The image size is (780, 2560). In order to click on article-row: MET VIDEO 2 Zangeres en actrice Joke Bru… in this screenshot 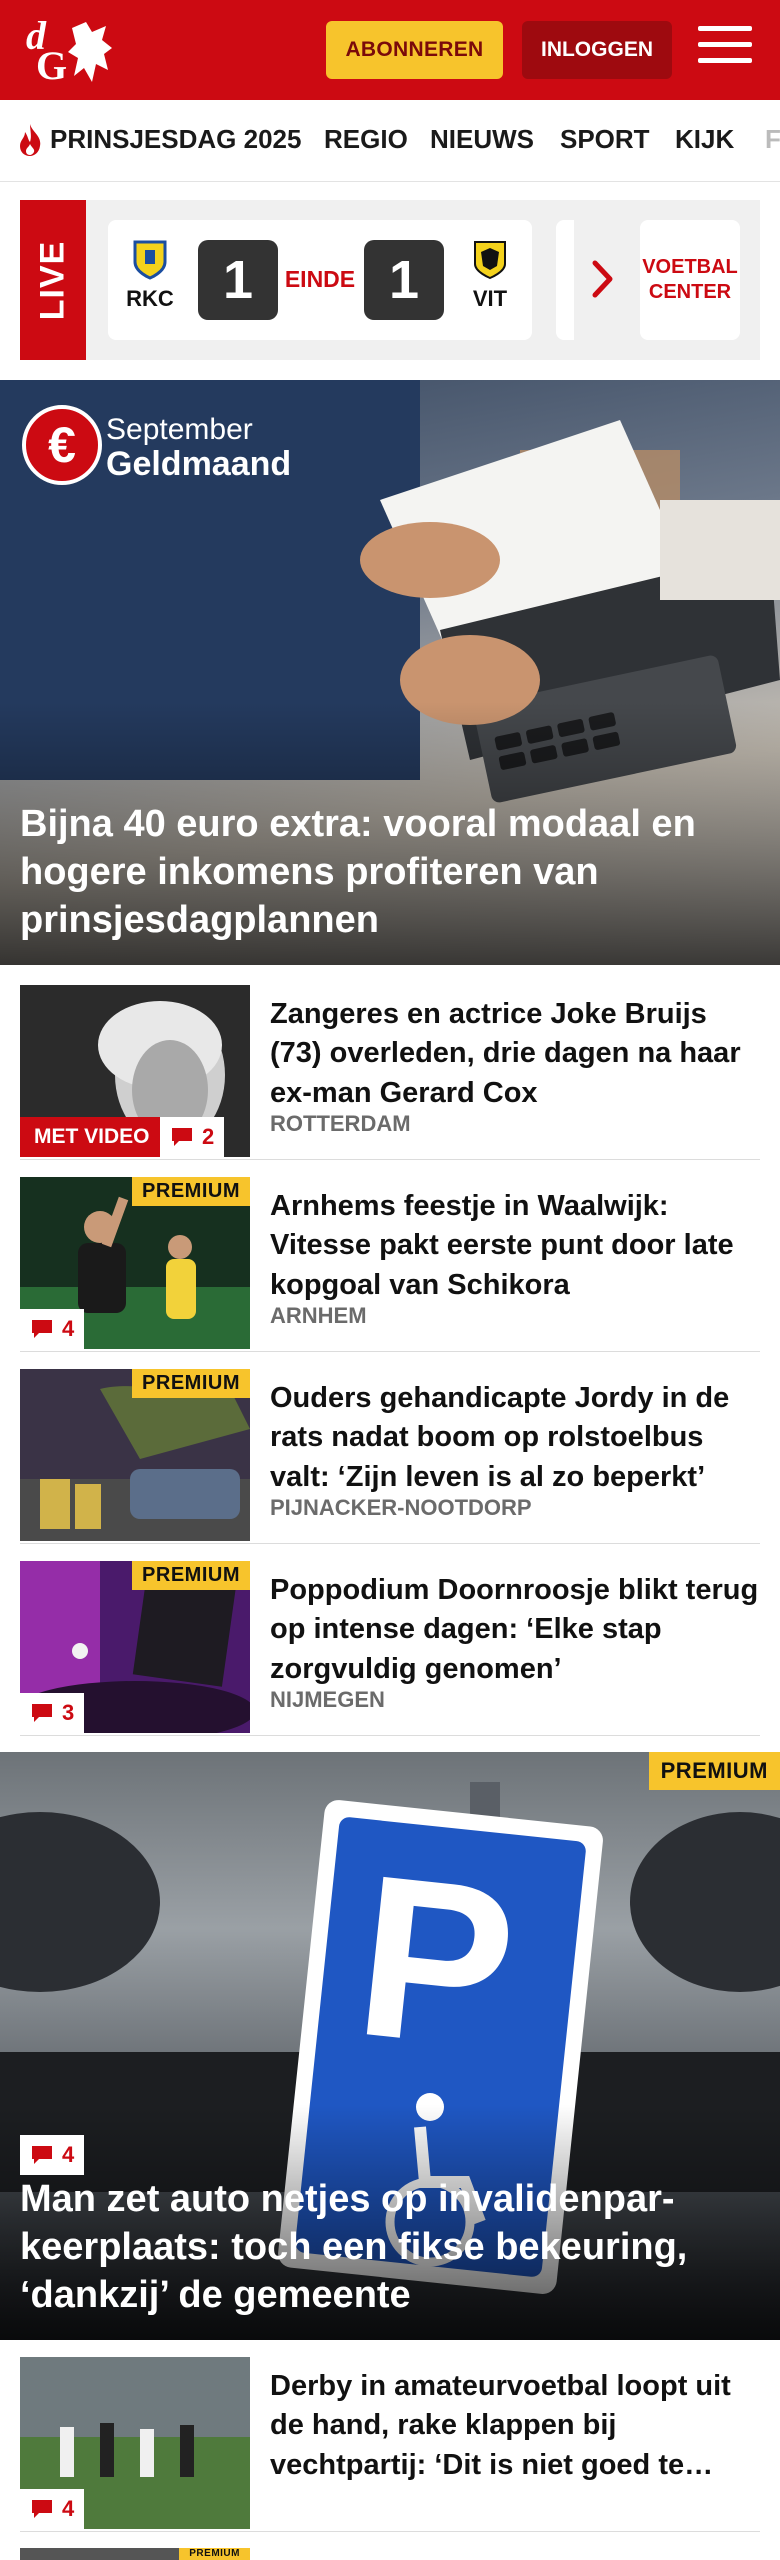, I will do `click(390, 1072)`.